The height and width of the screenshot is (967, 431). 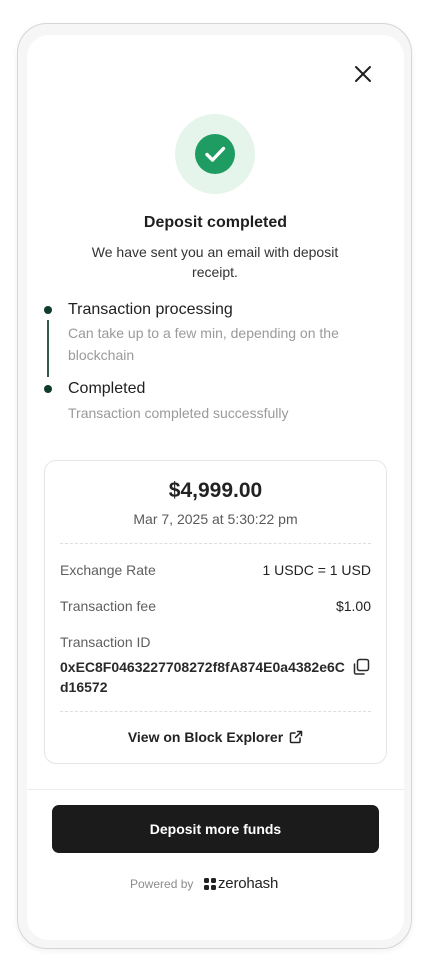 What do you see at coordinates (205, 737) in the screenshot?
I see `explorer-link-label: View on Block Explorer` at bounding box center [205, 737].